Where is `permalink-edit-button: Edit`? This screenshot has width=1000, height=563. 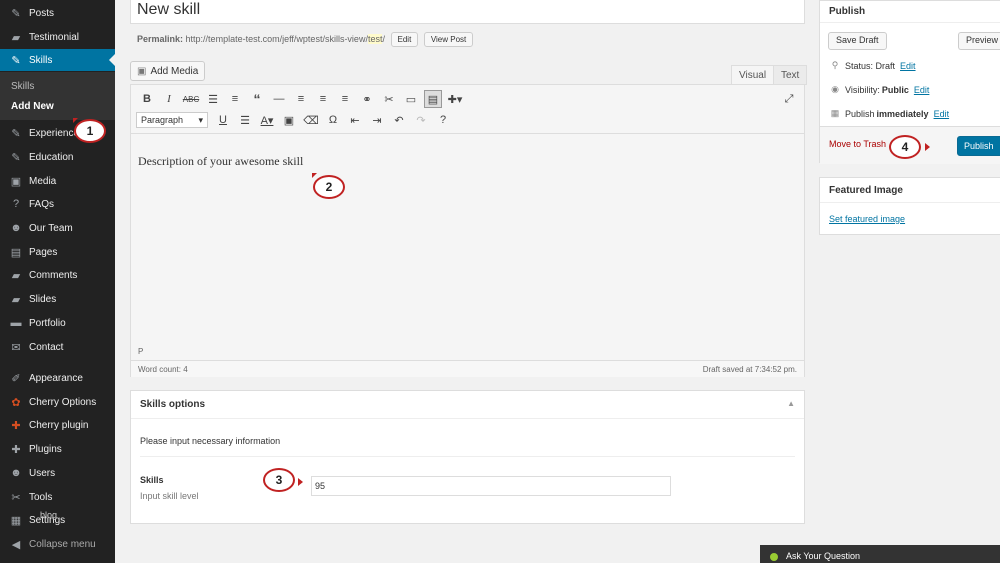 permalink-edit-button: Edit is located at coordinates (404, 39).